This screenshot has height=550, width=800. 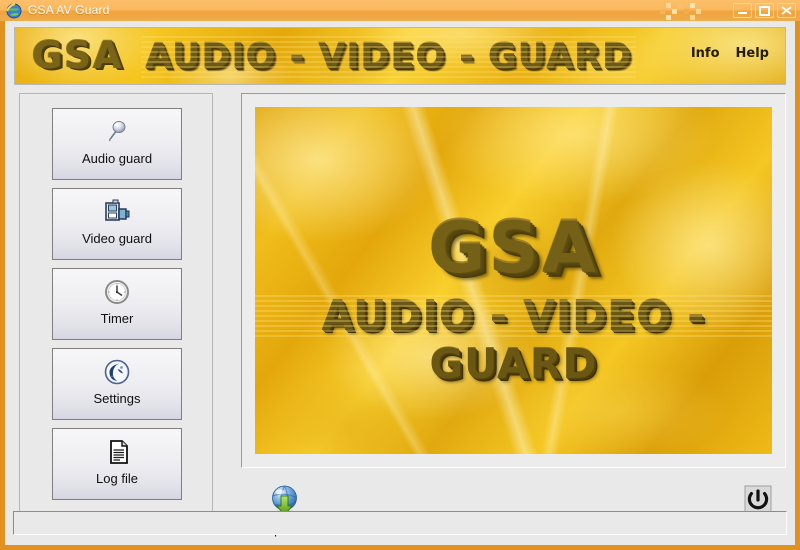 What do you see at coordinates (684, 11) in the screenshot?
I see `titlebar-checker-decoration` at bounding box center [684, 11].